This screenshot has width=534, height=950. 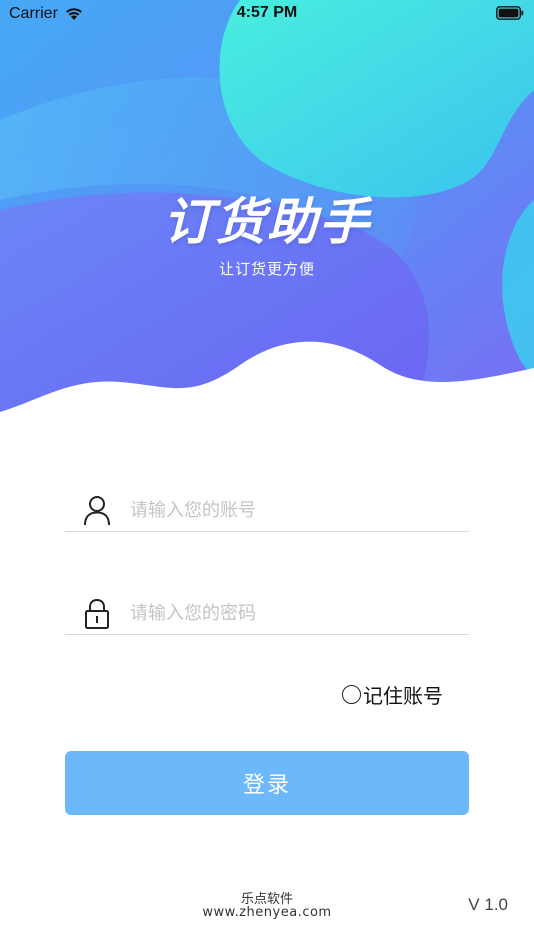 I want to click on password-field, so click(x=267, y=614).